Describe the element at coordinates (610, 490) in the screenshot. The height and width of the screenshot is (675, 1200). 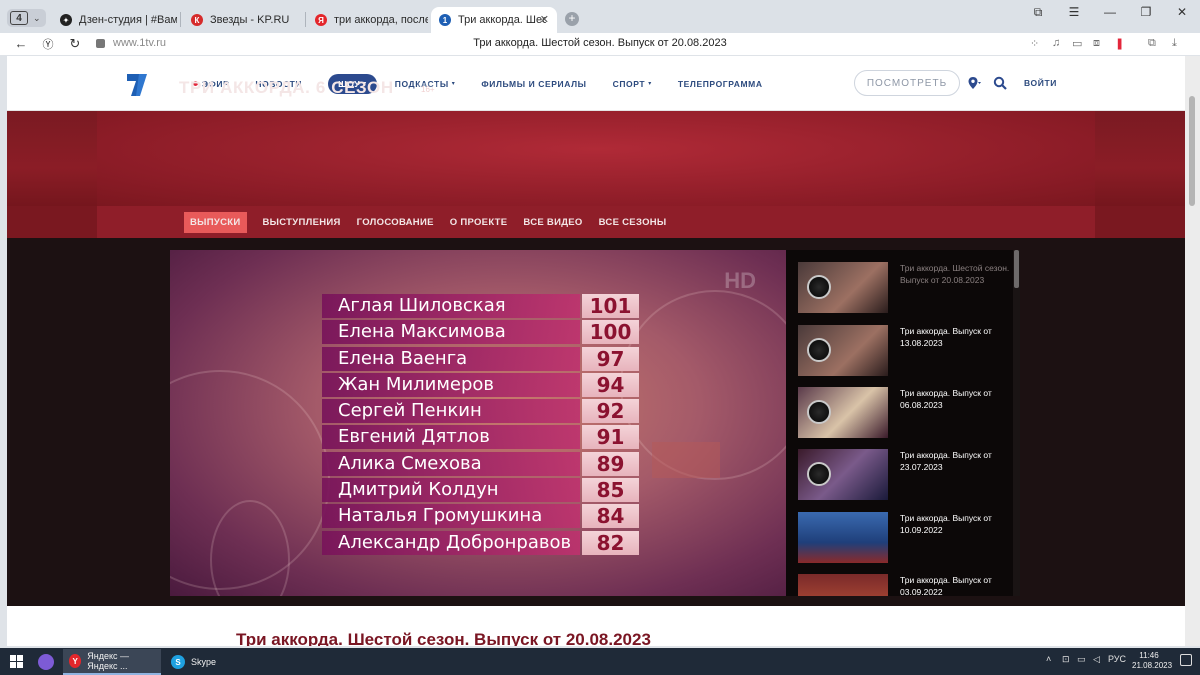
I see `participant-score: 85` at that location.